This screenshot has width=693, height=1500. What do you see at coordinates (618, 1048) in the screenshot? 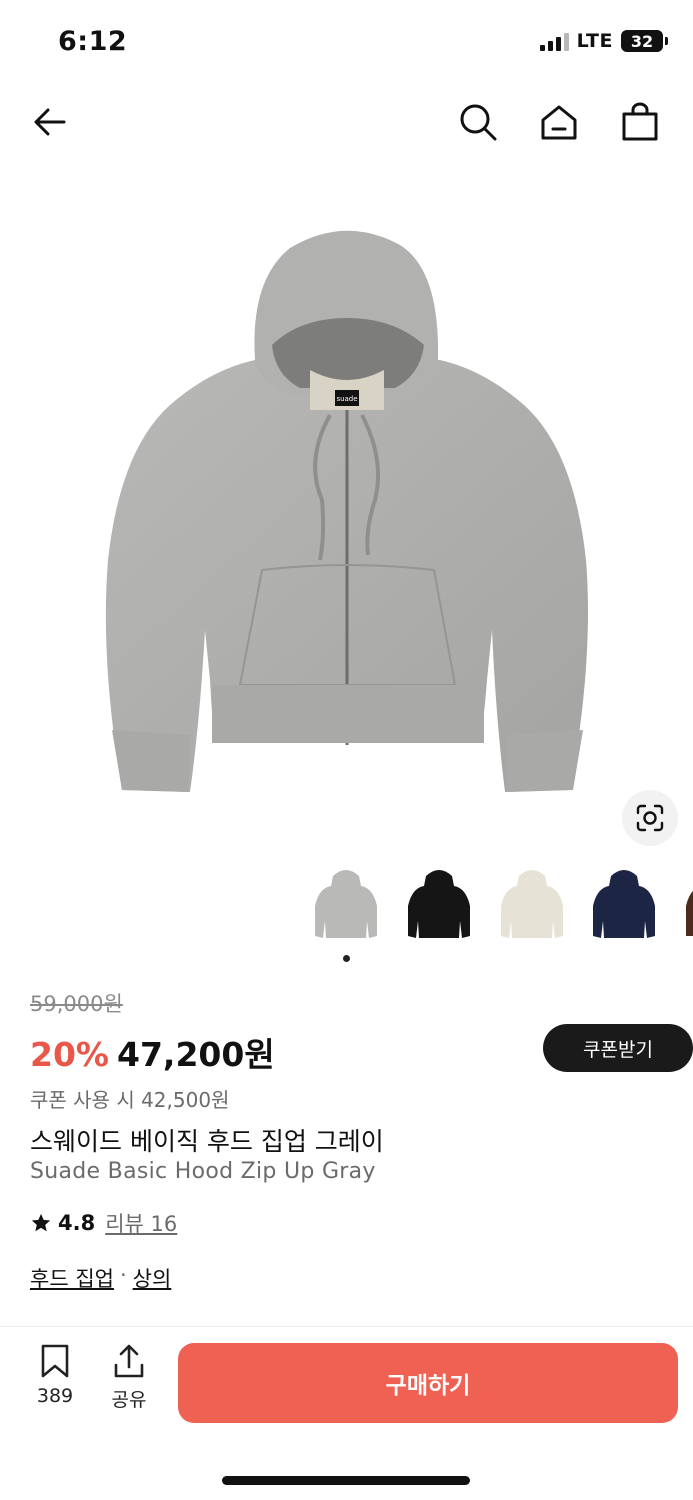
I see `get-coupon-button: 쿠폰받기` at bounding box center [618, 1048].